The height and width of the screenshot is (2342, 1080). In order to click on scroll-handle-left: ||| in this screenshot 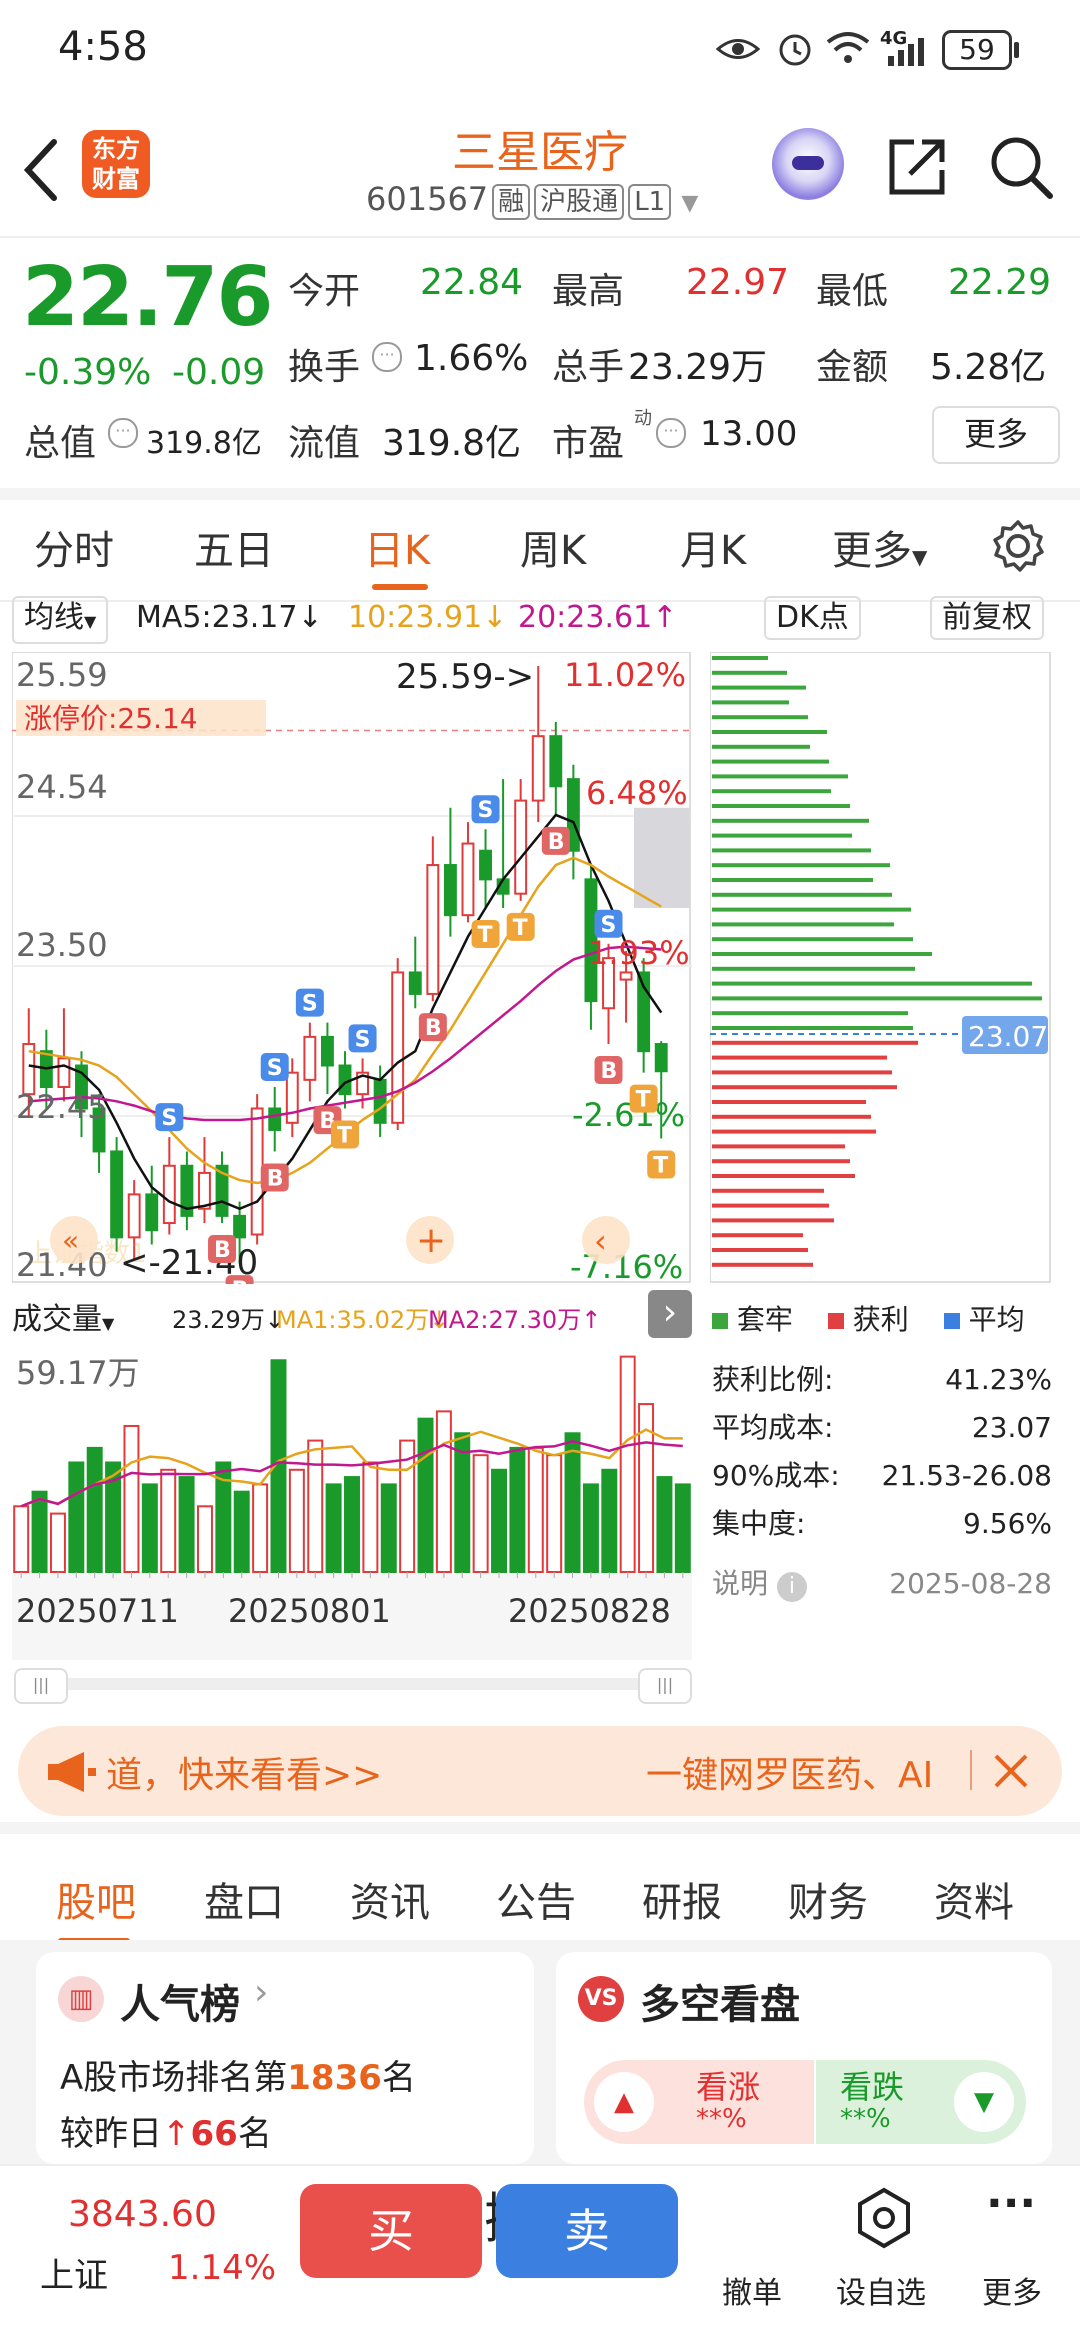, I will do `click(41, 1686)`.